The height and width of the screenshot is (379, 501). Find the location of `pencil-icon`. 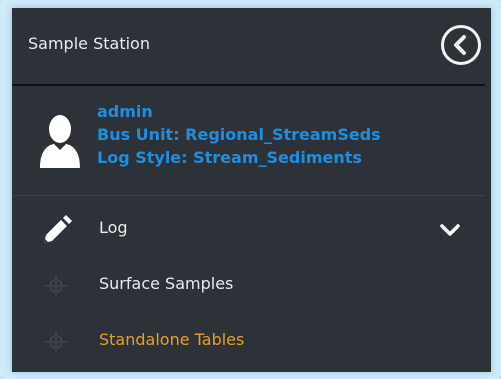

pencil-icon is located at coordinates (58, 229).